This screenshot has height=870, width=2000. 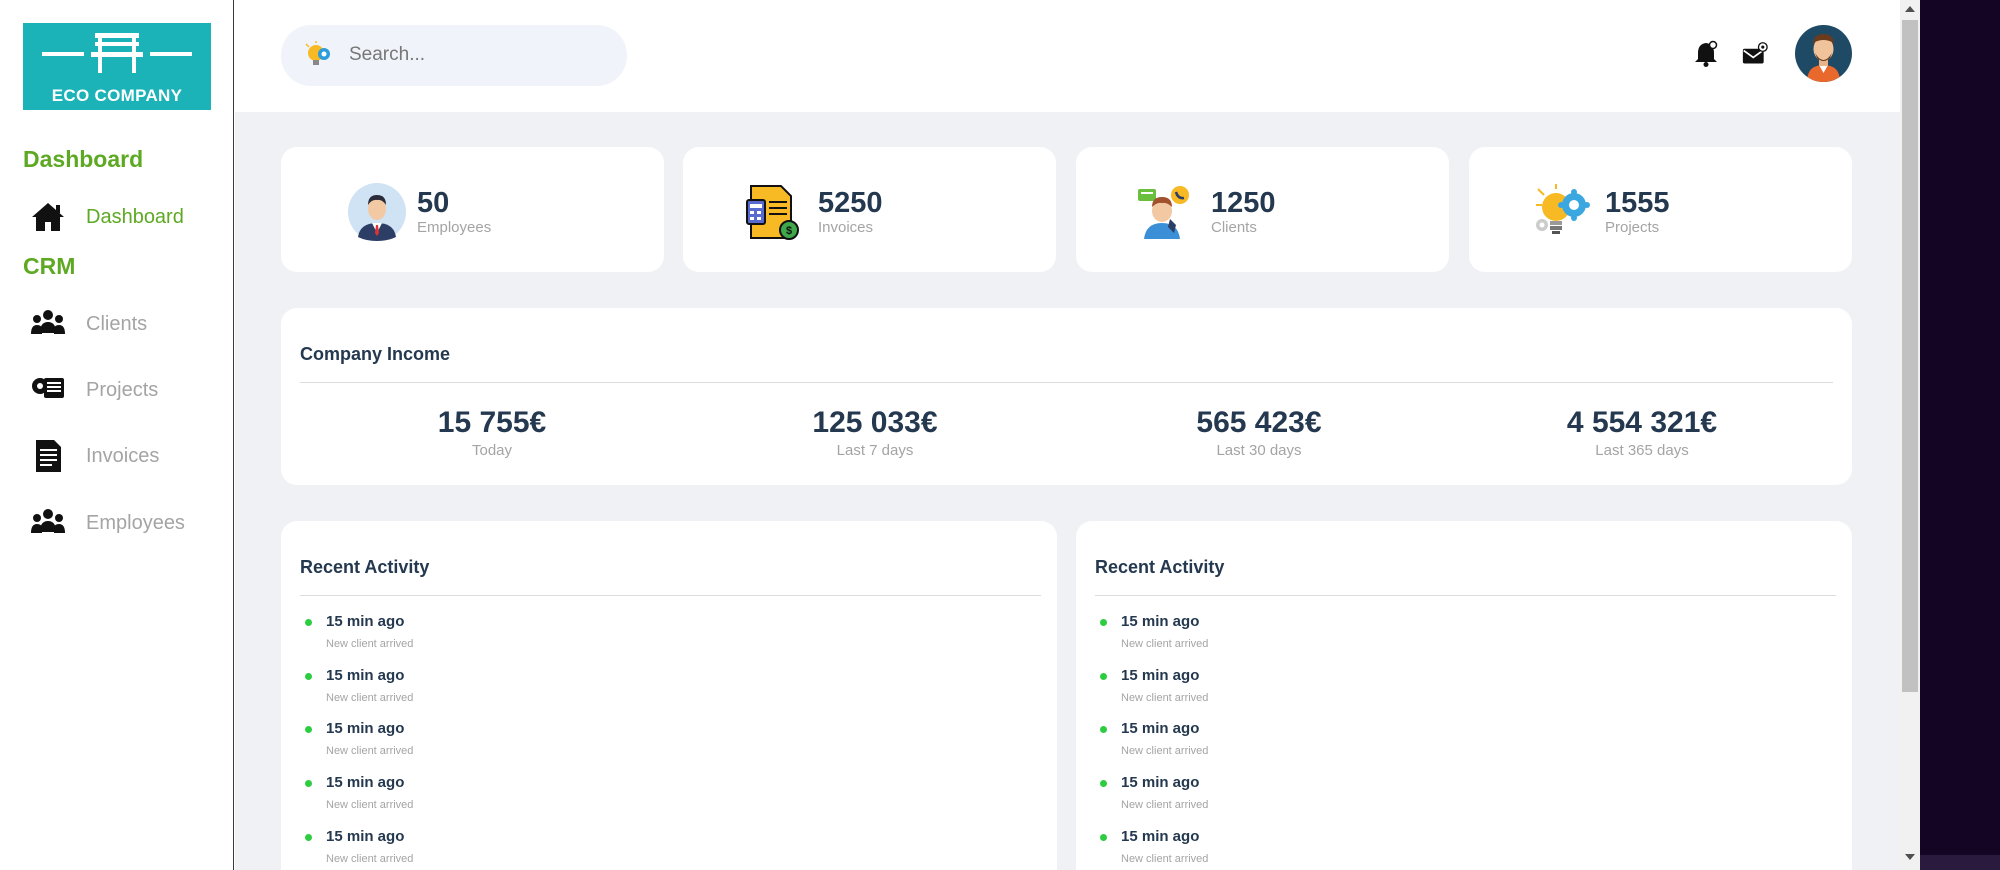 I want to click on stat-label: Employees, so click(x=454, y=227).